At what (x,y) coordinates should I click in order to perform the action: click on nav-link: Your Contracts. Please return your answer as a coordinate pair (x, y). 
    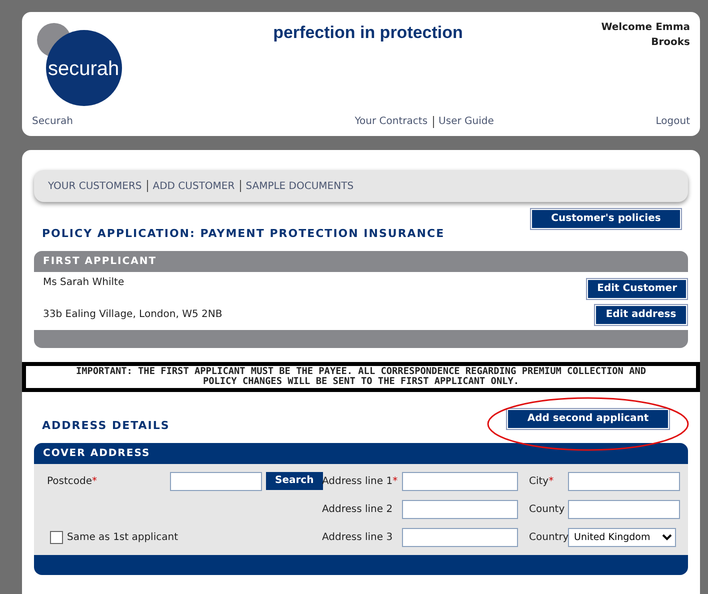
    Looking at the image, I should click on (391, 121).